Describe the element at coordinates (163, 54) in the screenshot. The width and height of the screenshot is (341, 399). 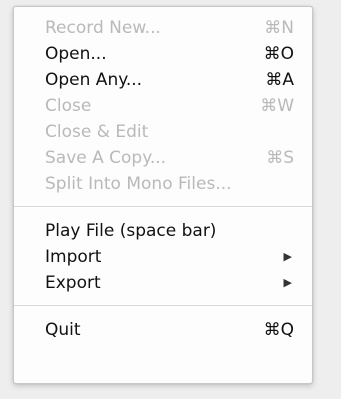
I see `menu-item-open: Open... ⌘O` at that location.